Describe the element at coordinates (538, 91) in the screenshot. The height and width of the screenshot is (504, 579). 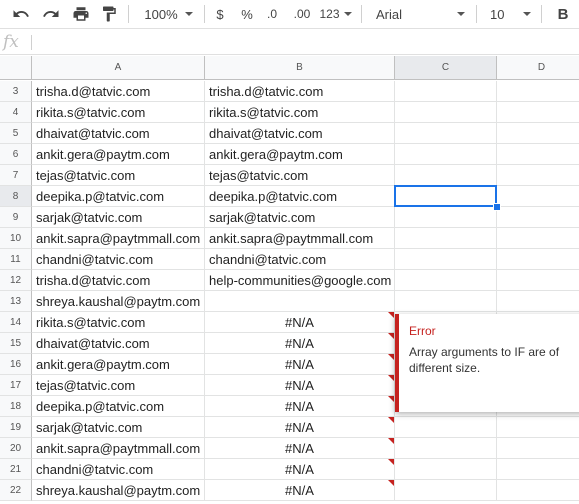
I see `cell-d3` at that location.